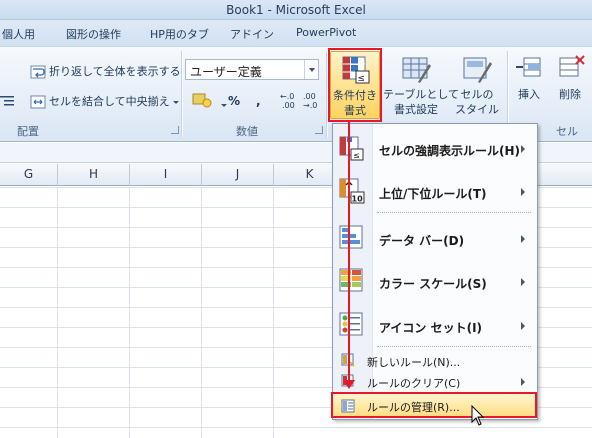 The height and width of the screenshot is (438, 592). Describe the element at coordinates (477, 70) in the screenshot. I see `cell-styles-icon` at that location.